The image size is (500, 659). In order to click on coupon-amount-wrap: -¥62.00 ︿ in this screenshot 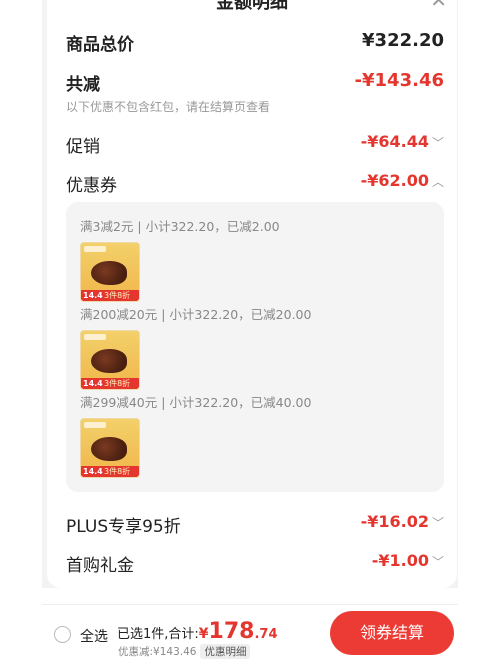, I will do `click(402, 180)`.